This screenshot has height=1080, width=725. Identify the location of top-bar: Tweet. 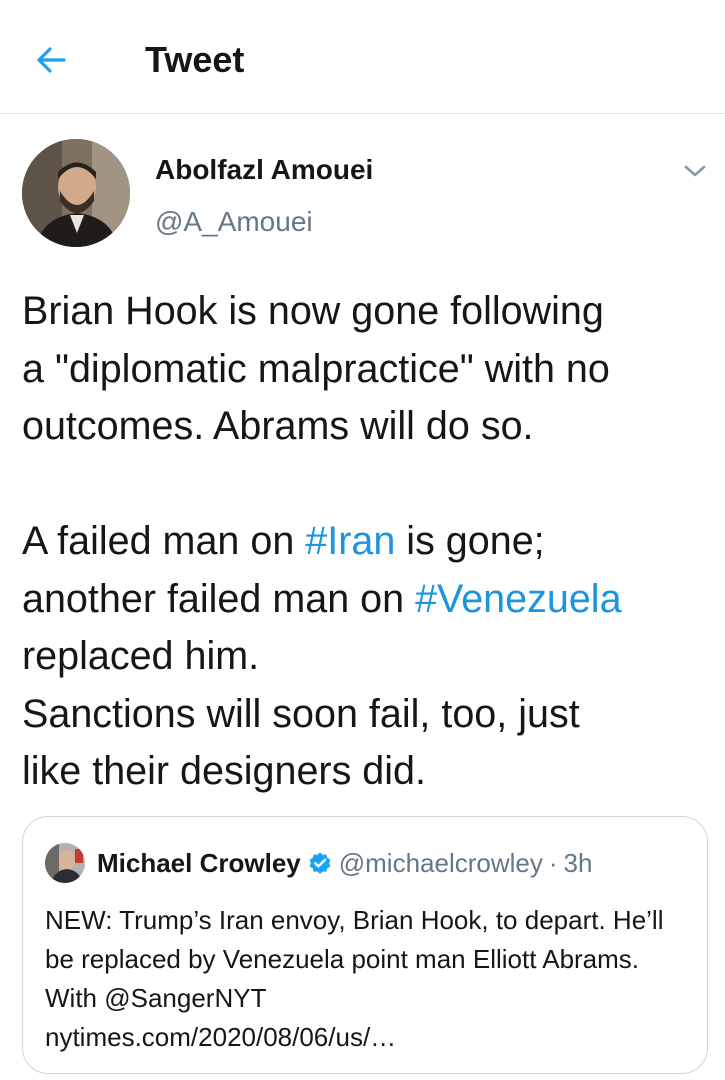
(362, 57).